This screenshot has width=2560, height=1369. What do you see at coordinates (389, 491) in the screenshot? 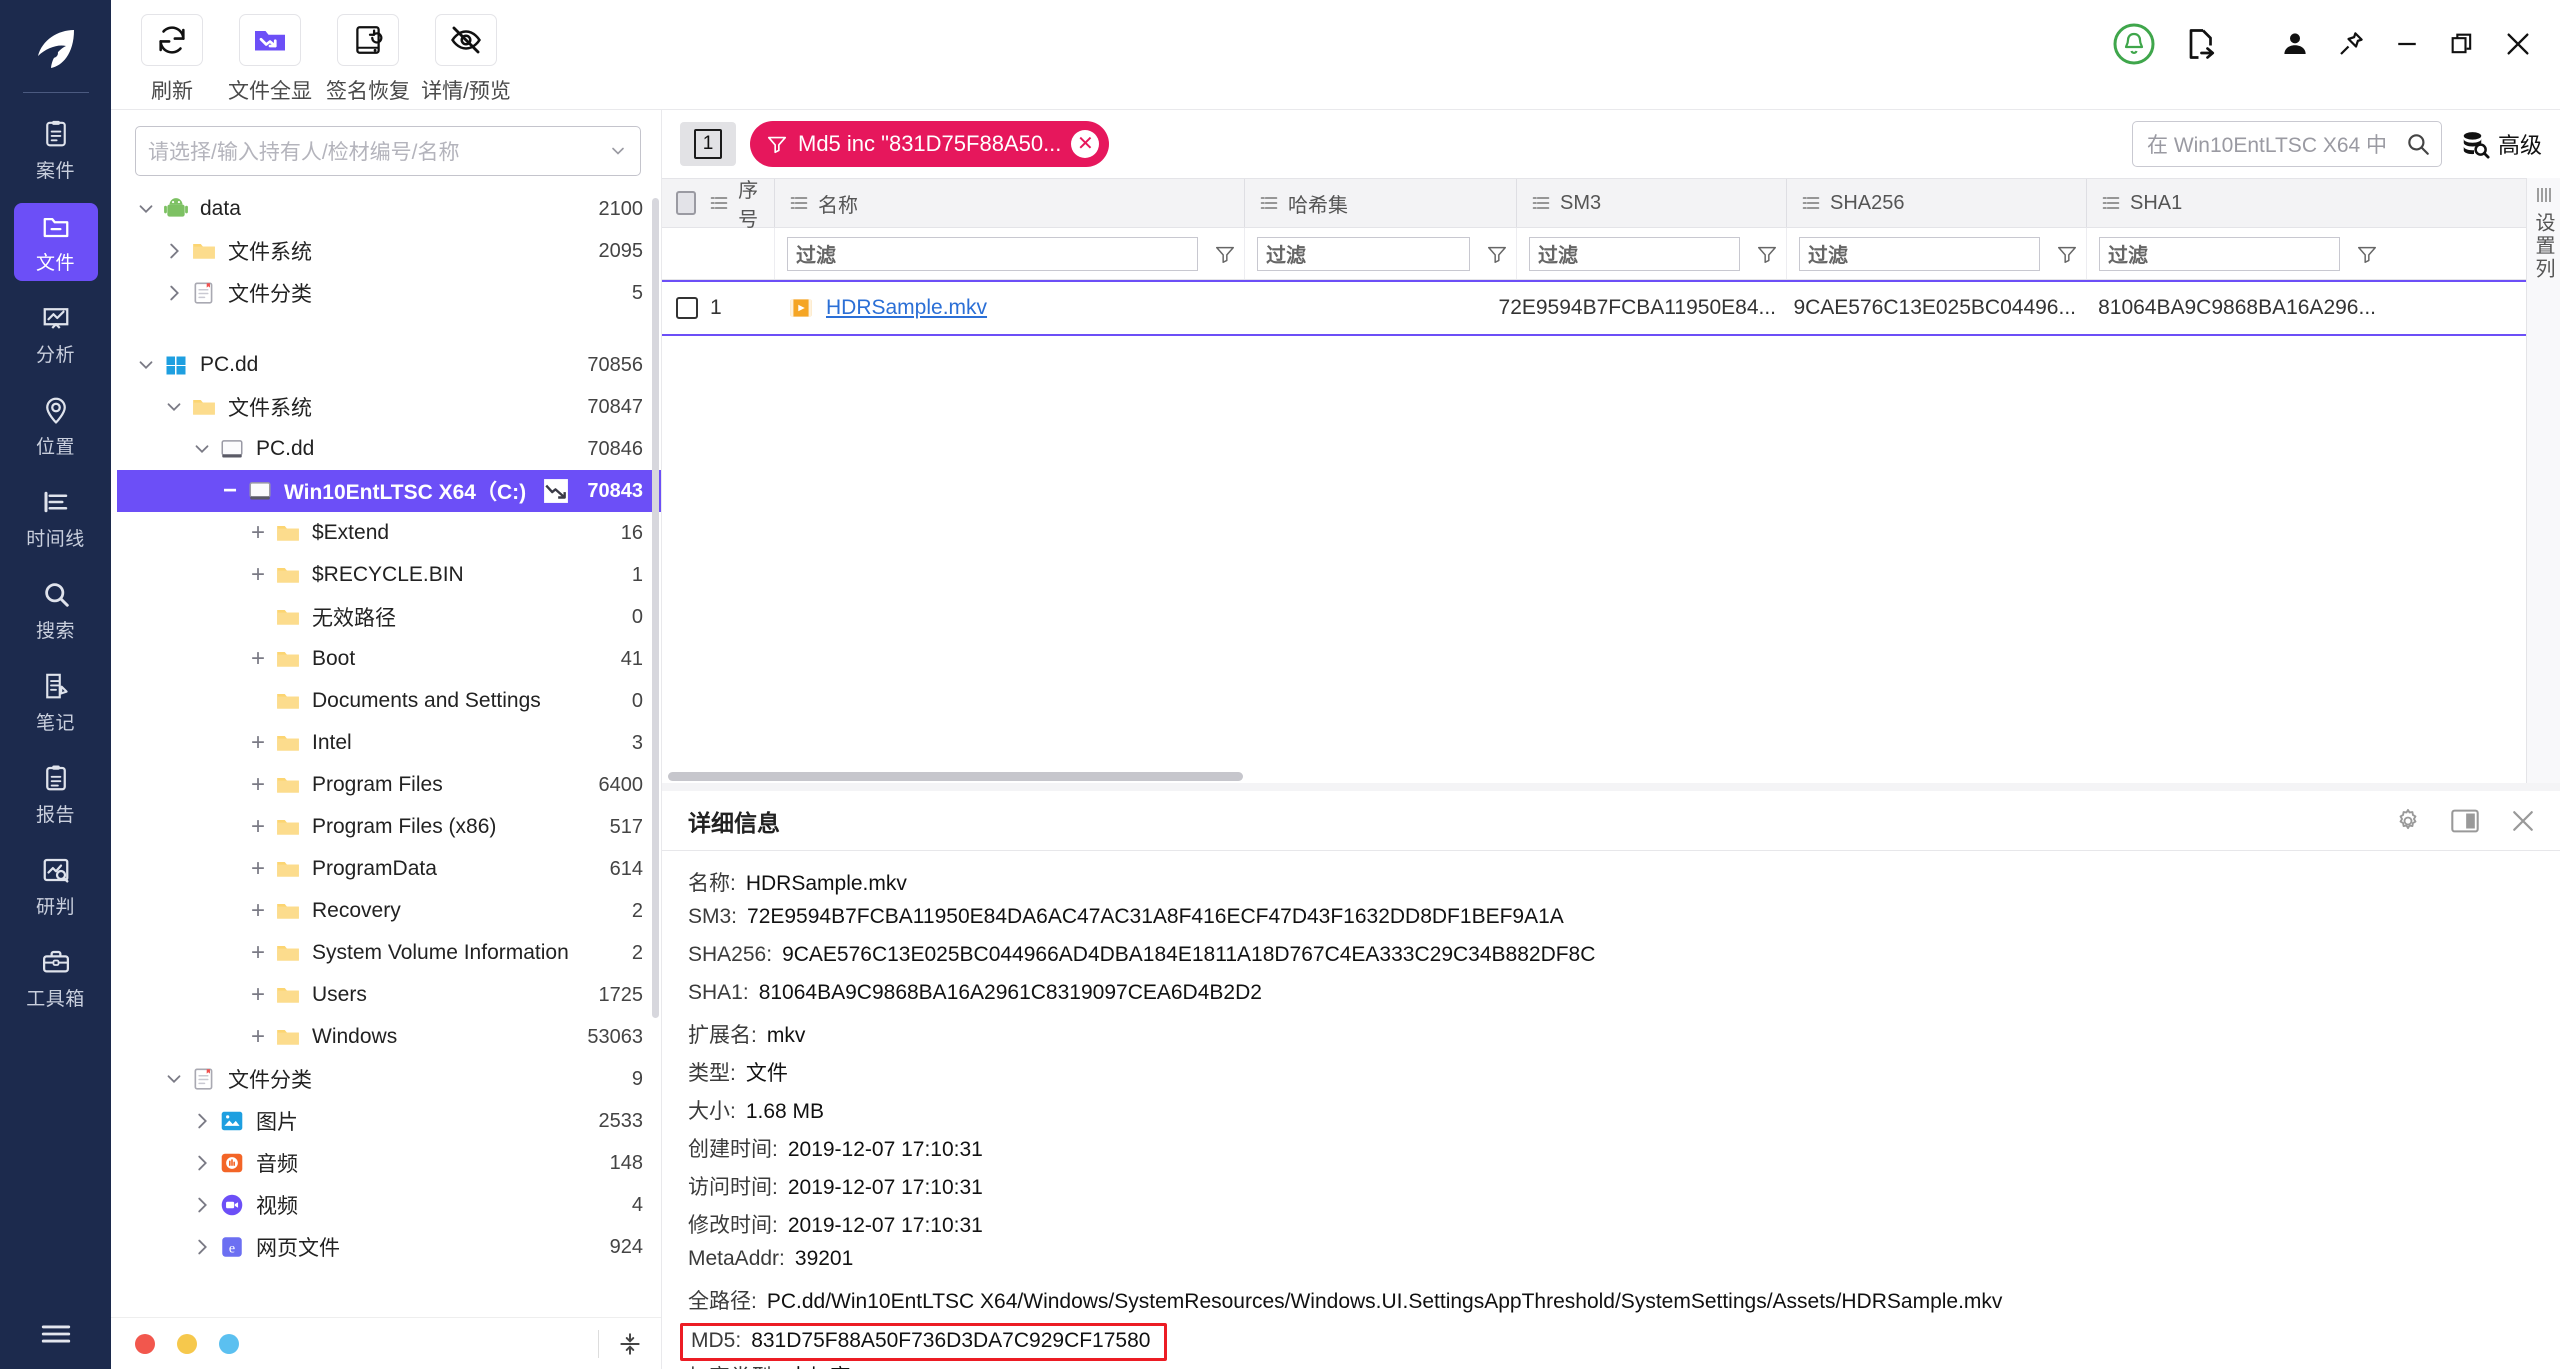
I see `tree-node: − Win10EntLTSC X64（C:) 70843` at bounding box center [389, 491].